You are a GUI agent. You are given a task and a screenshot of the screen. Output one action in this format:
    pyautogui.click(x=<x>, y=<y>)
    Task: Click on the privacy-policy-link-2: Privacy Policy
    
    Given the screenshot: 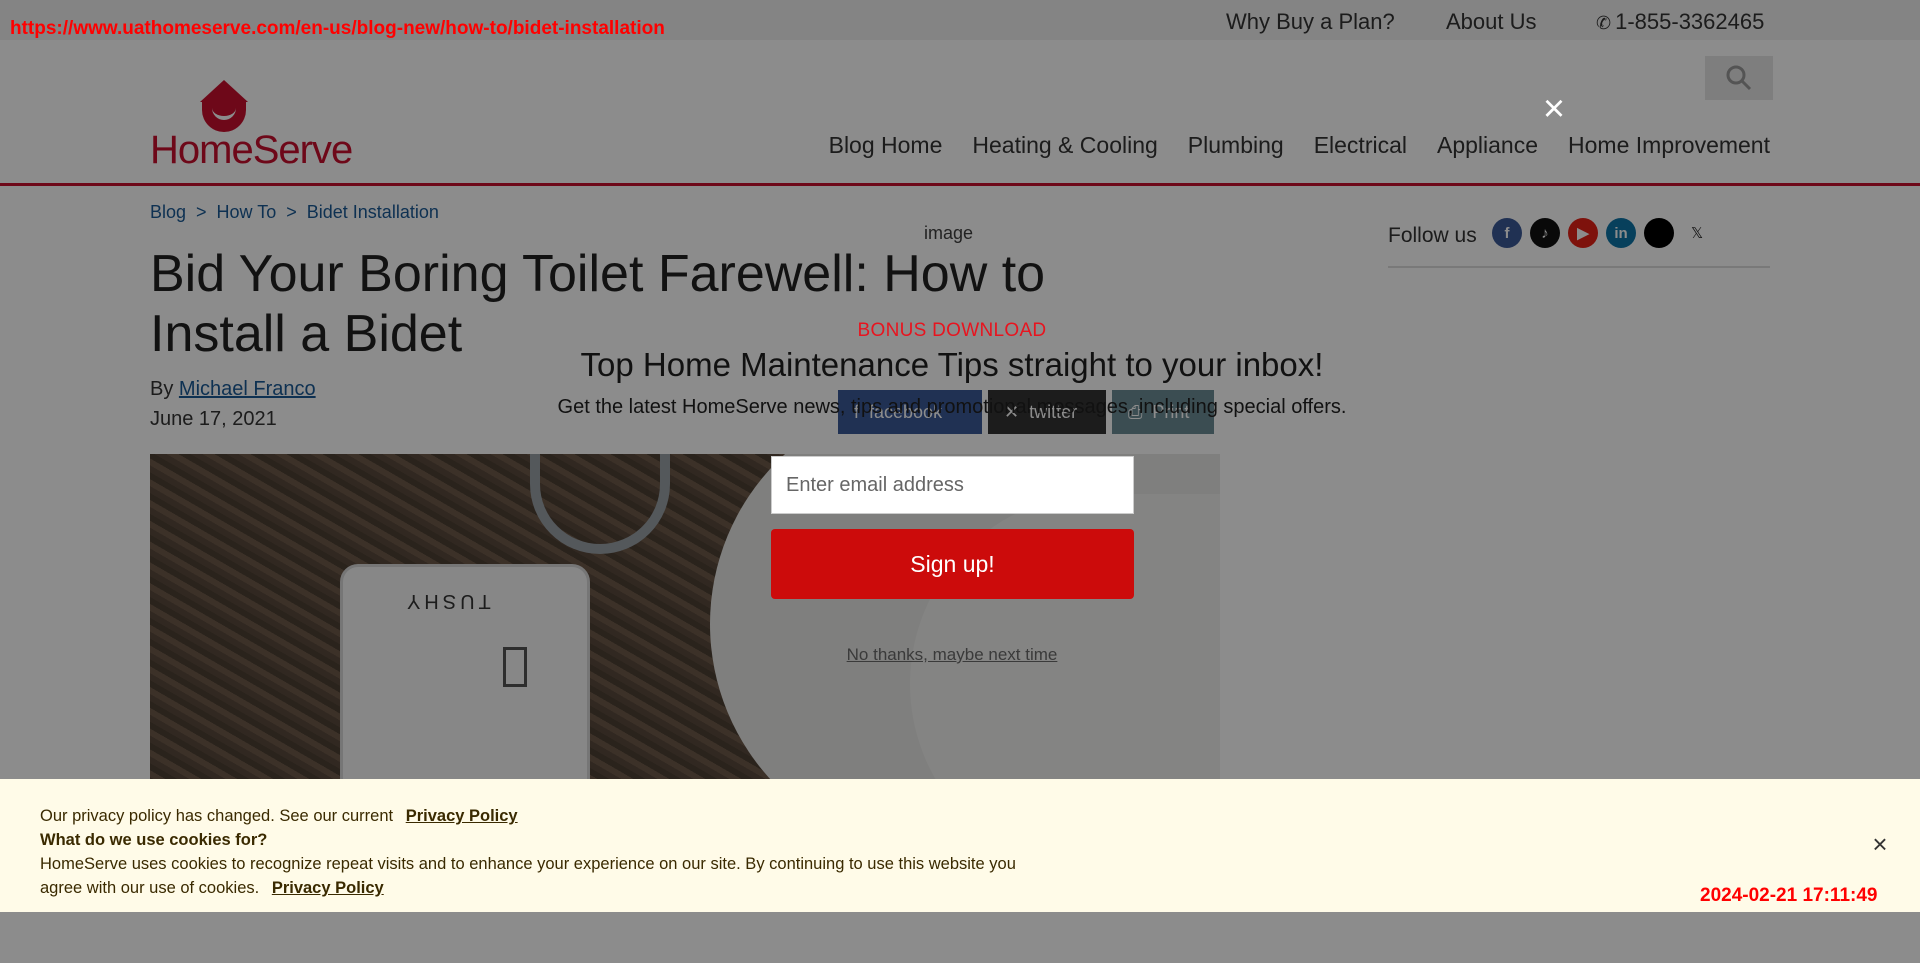 What is the action you would take?
    pyautogui.click(x=328, y=888)
    